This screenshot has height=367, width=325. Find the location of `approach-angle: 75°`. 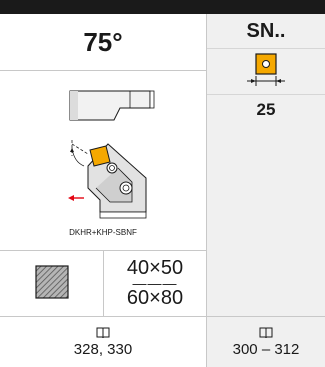

approach-angle: 75° is located at coordinates (103, 41).